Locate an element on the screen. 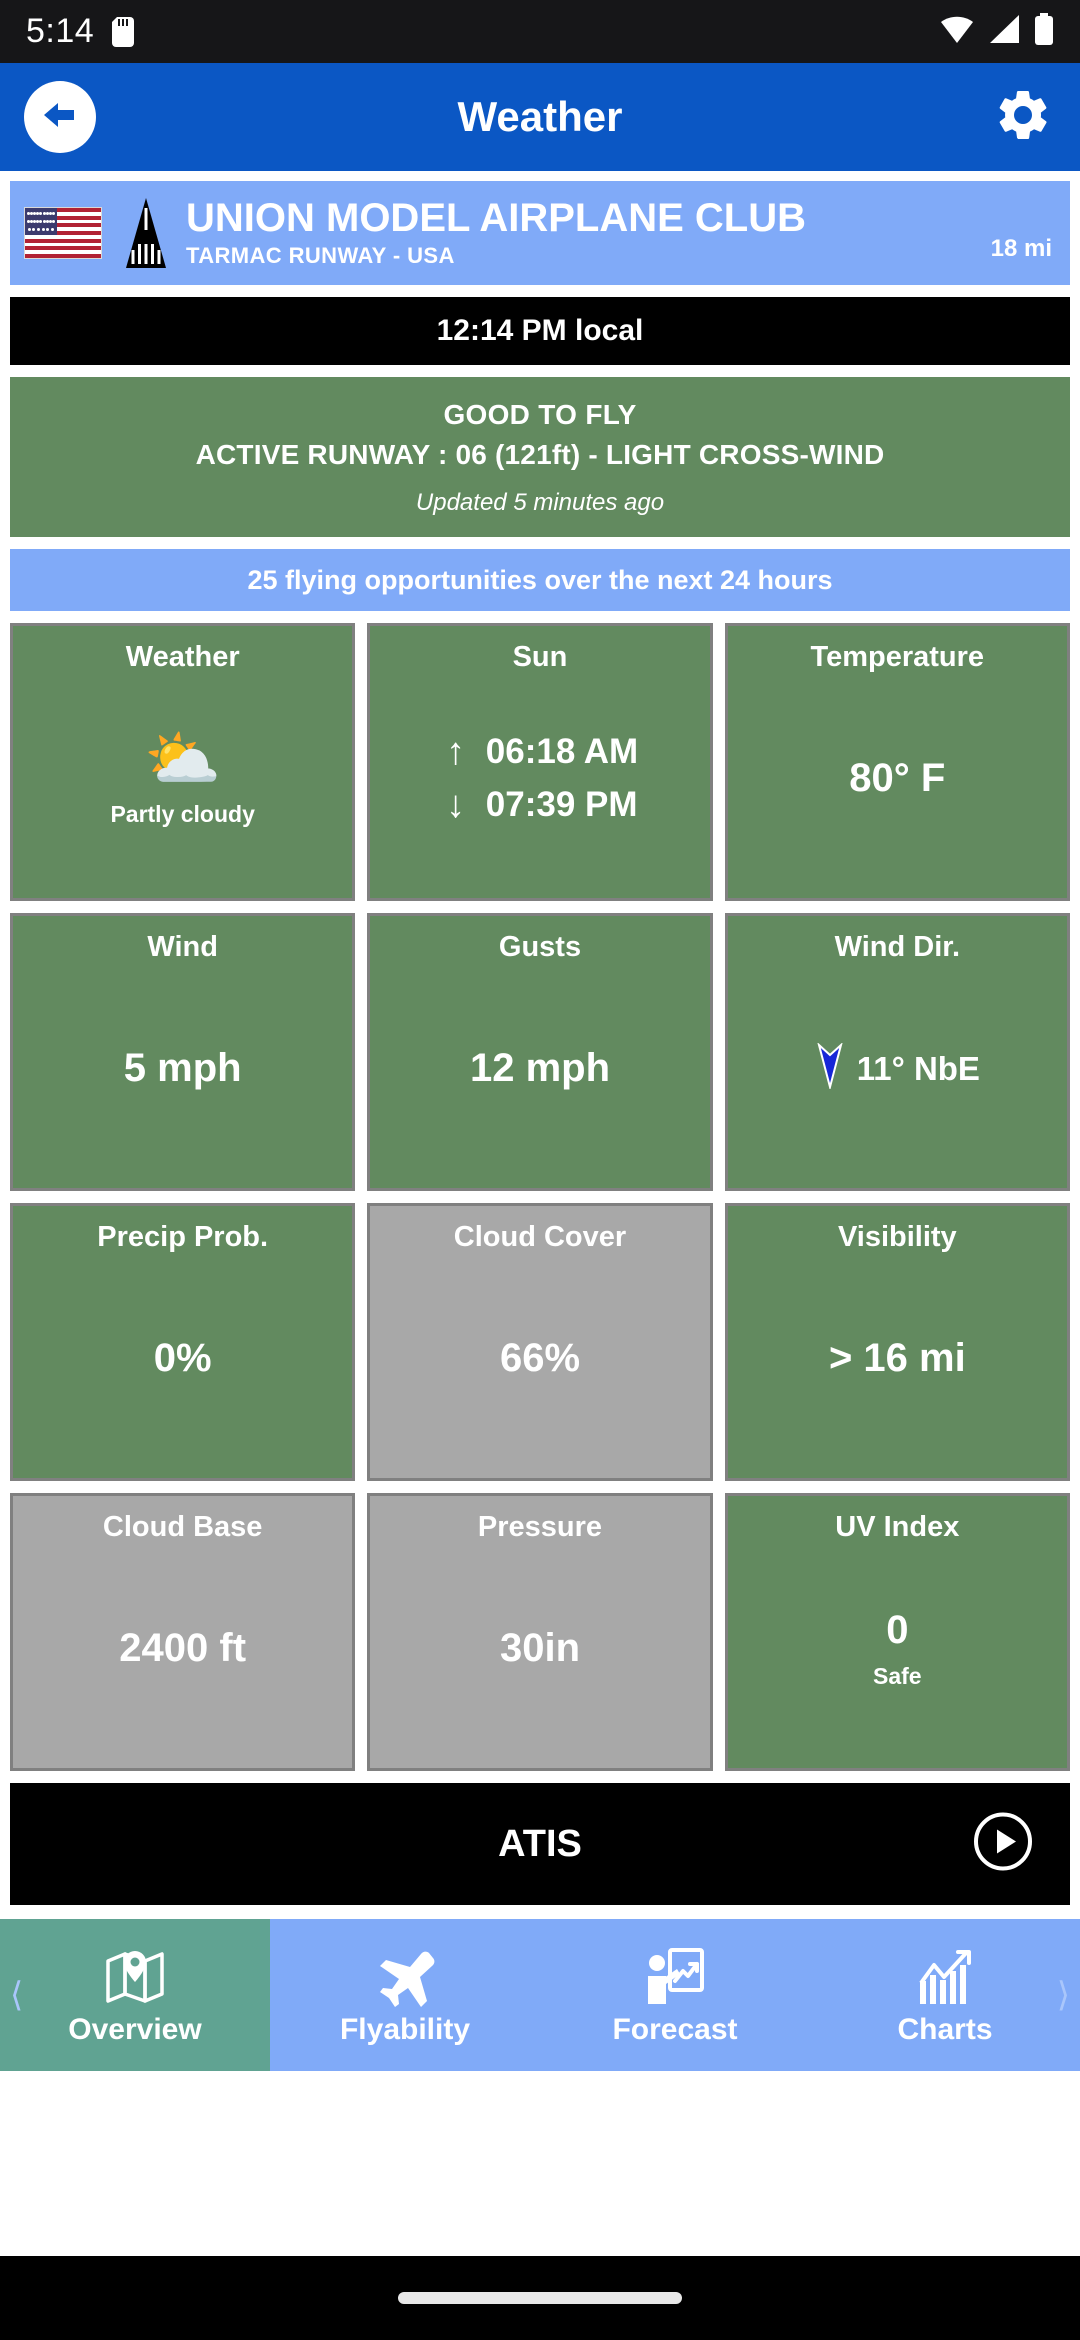  tile-cloud-cover: Cloud Cover 66% is located at coordinates (540, 1342).